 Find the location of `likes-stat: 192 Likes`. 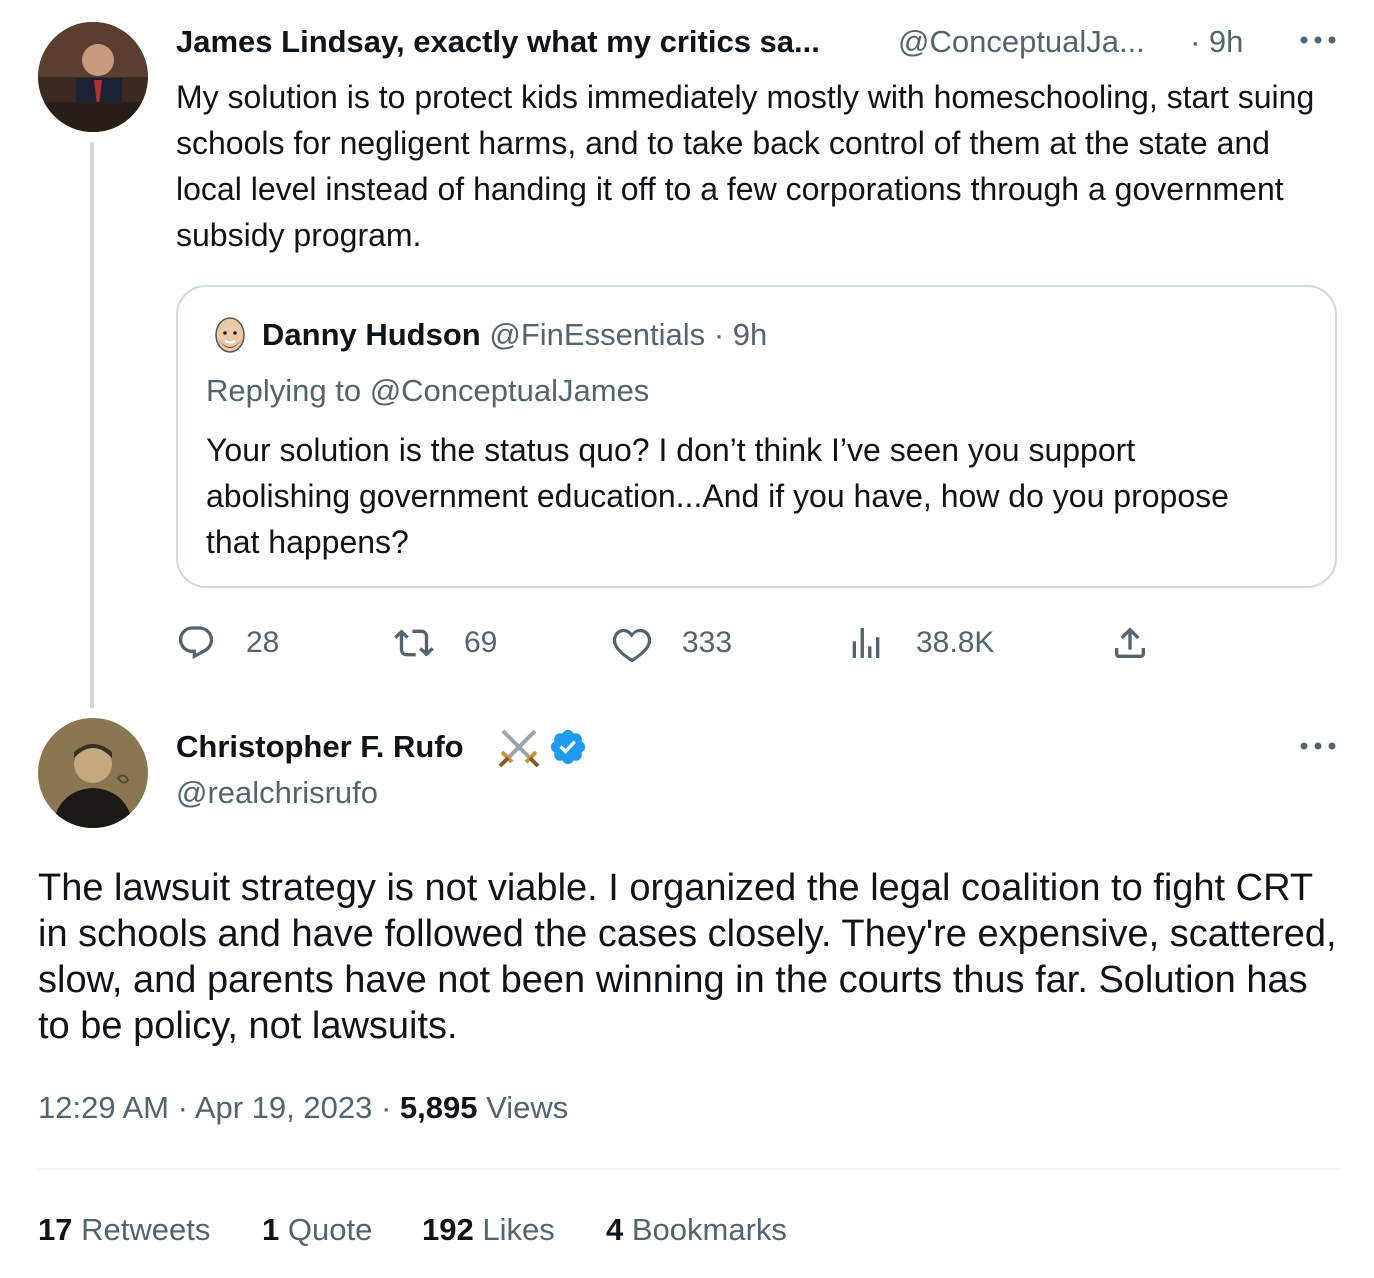

likes-stat: 192 Likes is located at coordinates (488, 1230).